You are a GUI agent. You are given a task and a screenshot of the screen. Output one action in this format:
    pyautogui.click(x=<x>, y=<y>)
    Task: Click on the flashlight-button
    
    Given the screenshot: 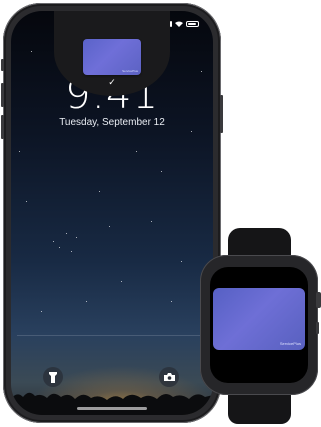 What is the action you would take?
    pyautogui.click(x=53, y=377)
    